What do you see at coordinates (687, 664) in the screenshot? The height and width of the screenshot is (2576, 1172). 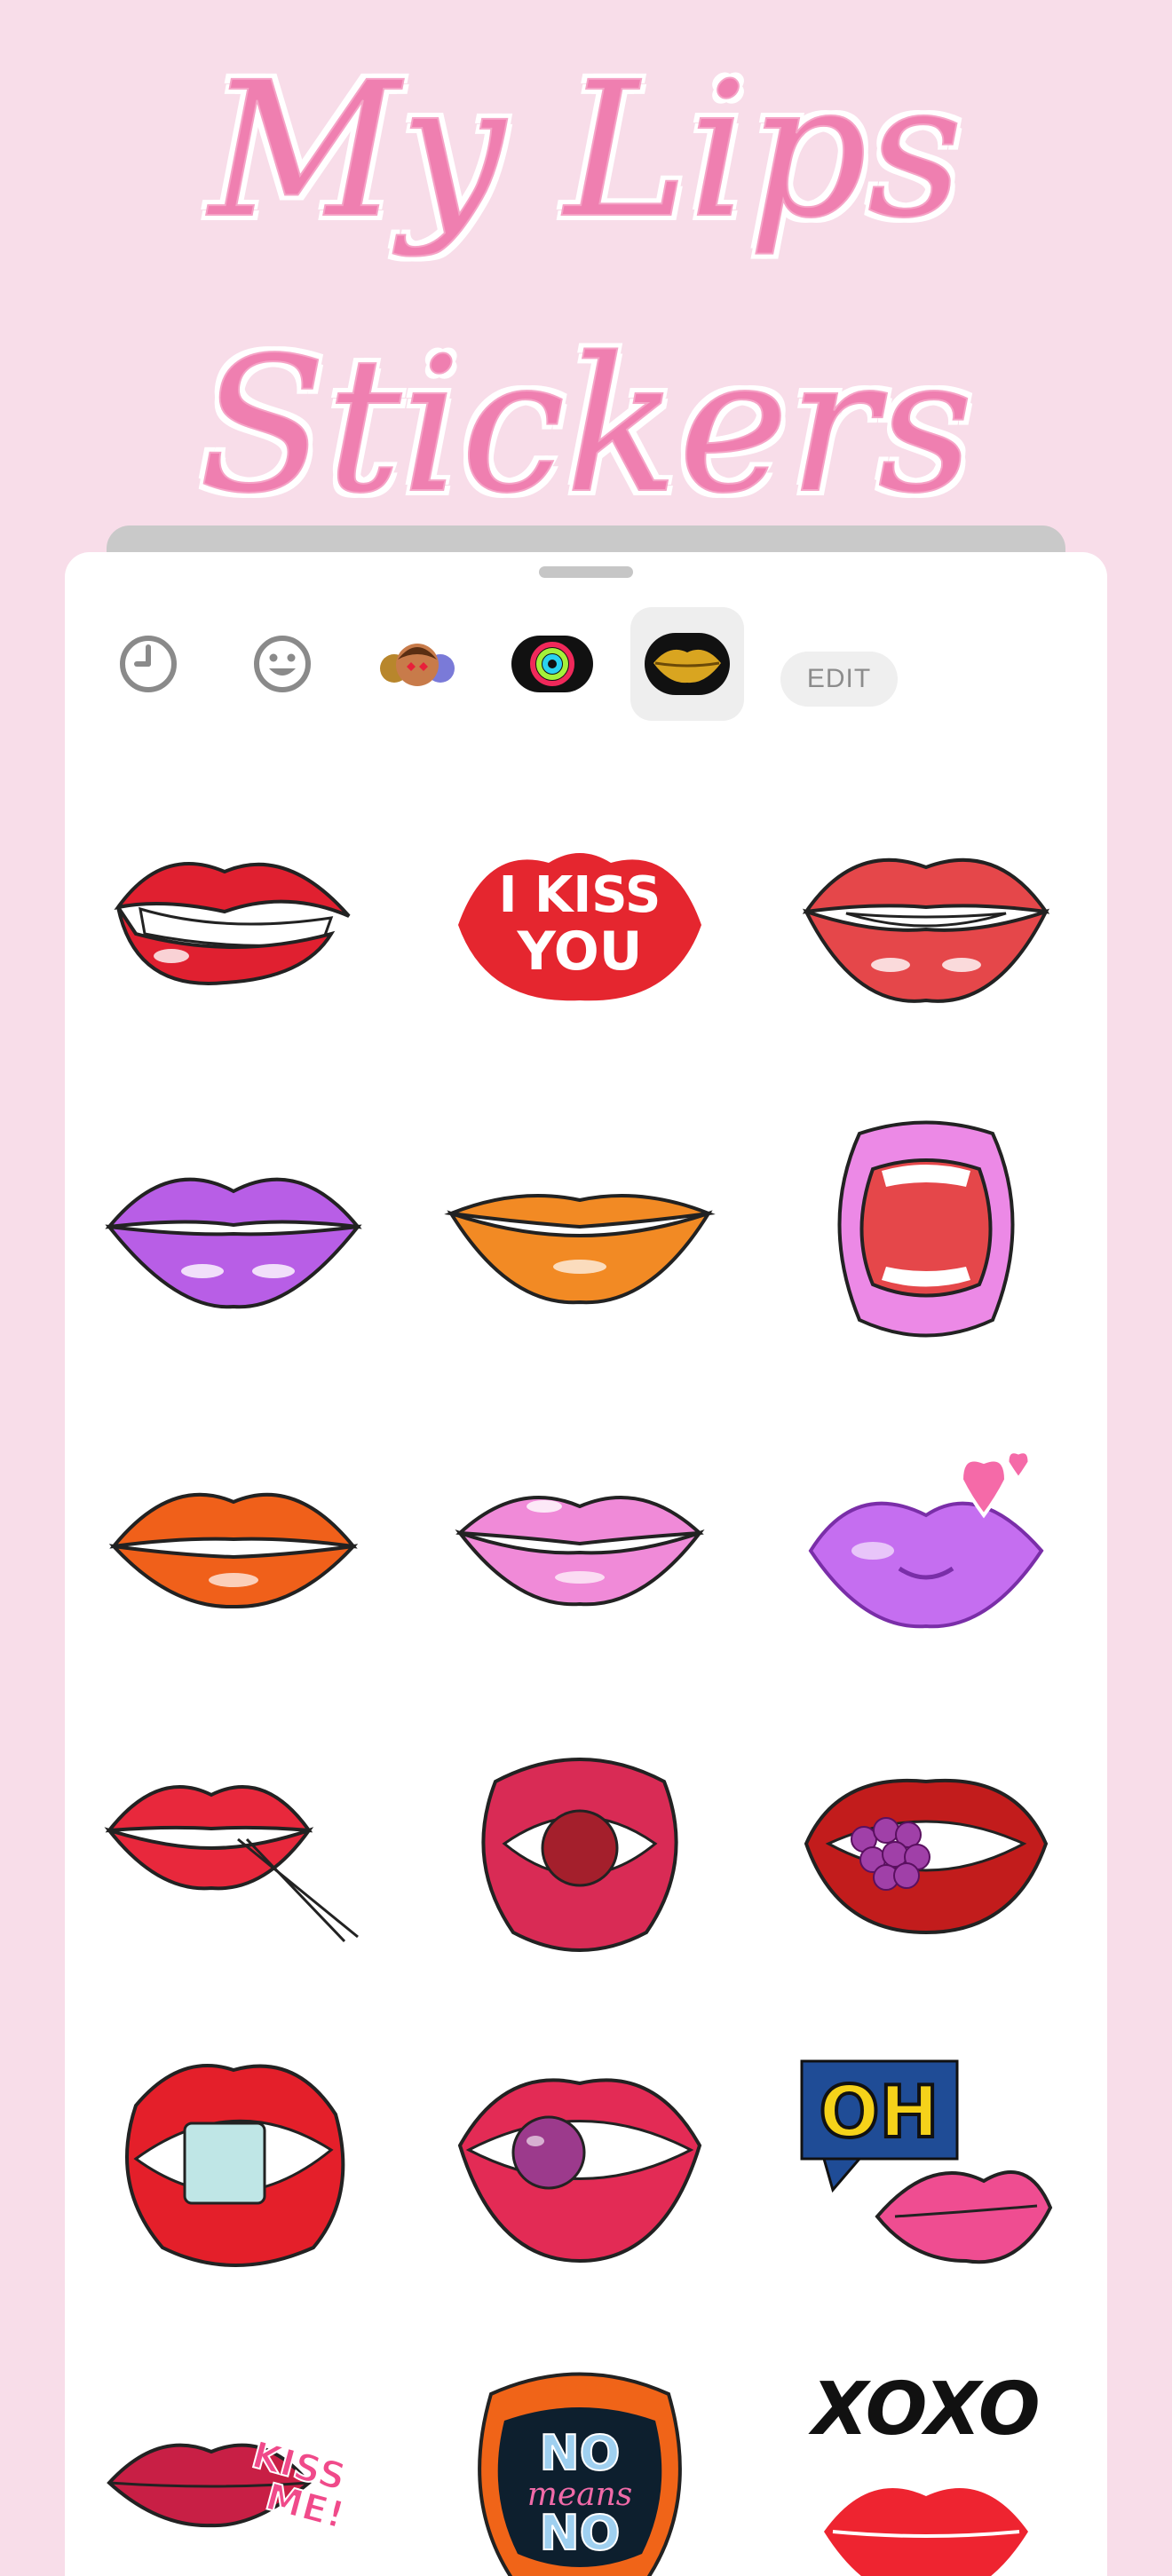 I see `gold-lips-pack-icon` at bounding box center [687, 664].